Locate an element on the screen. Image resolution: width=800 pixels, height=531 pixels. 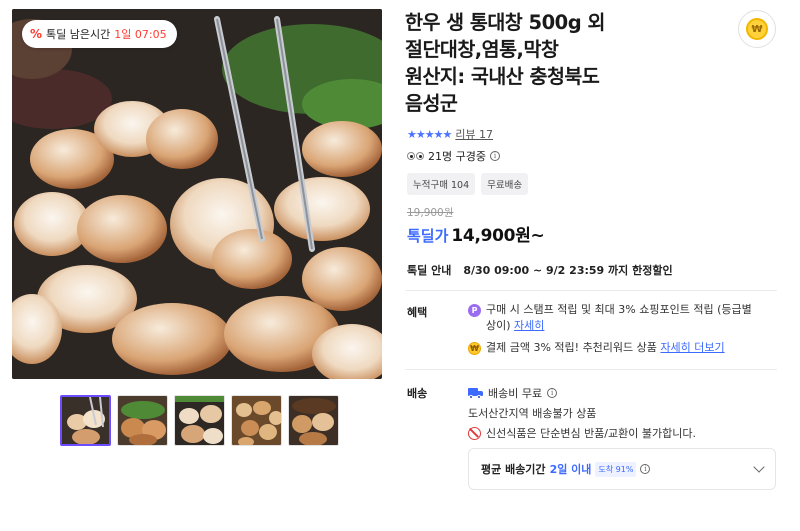
share-coin-icon: ₩ is located at coordinates (757, 29).